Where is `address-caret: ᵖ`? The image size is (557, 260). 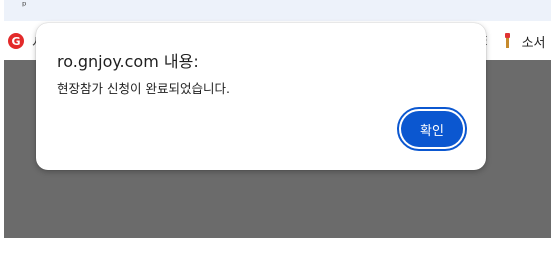 address-caret: ᵖ is located at coordinates (24, 6).